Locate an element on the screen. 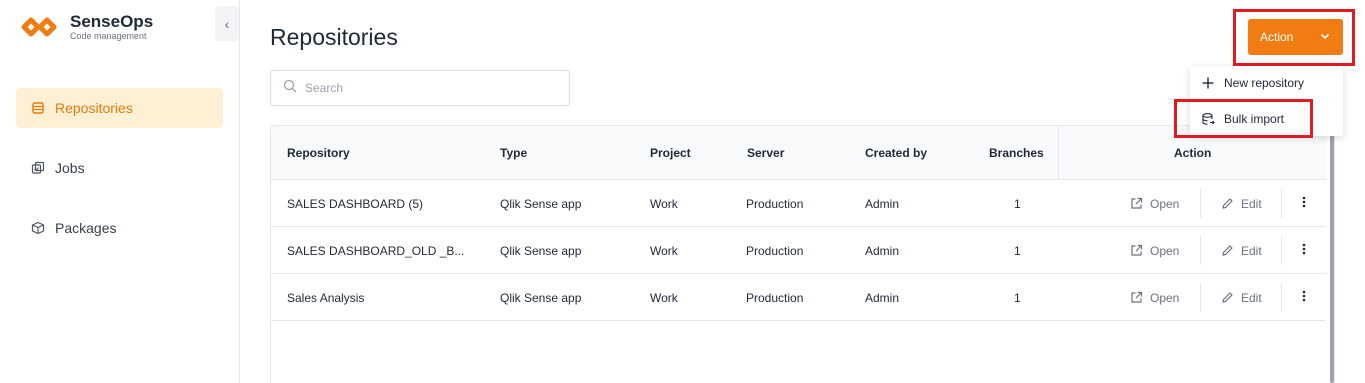 The image size is (1365, 383). search-input is located at coordinates (430, 88).